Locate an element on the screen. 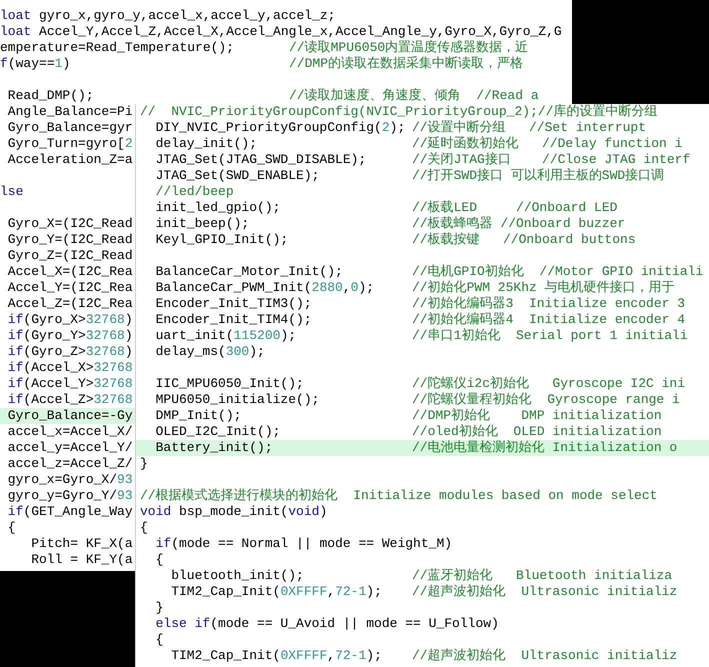 The width and height of the screenshot is (709, 667). code-text: (Accel_Z> is located at coordinates (58, 400).